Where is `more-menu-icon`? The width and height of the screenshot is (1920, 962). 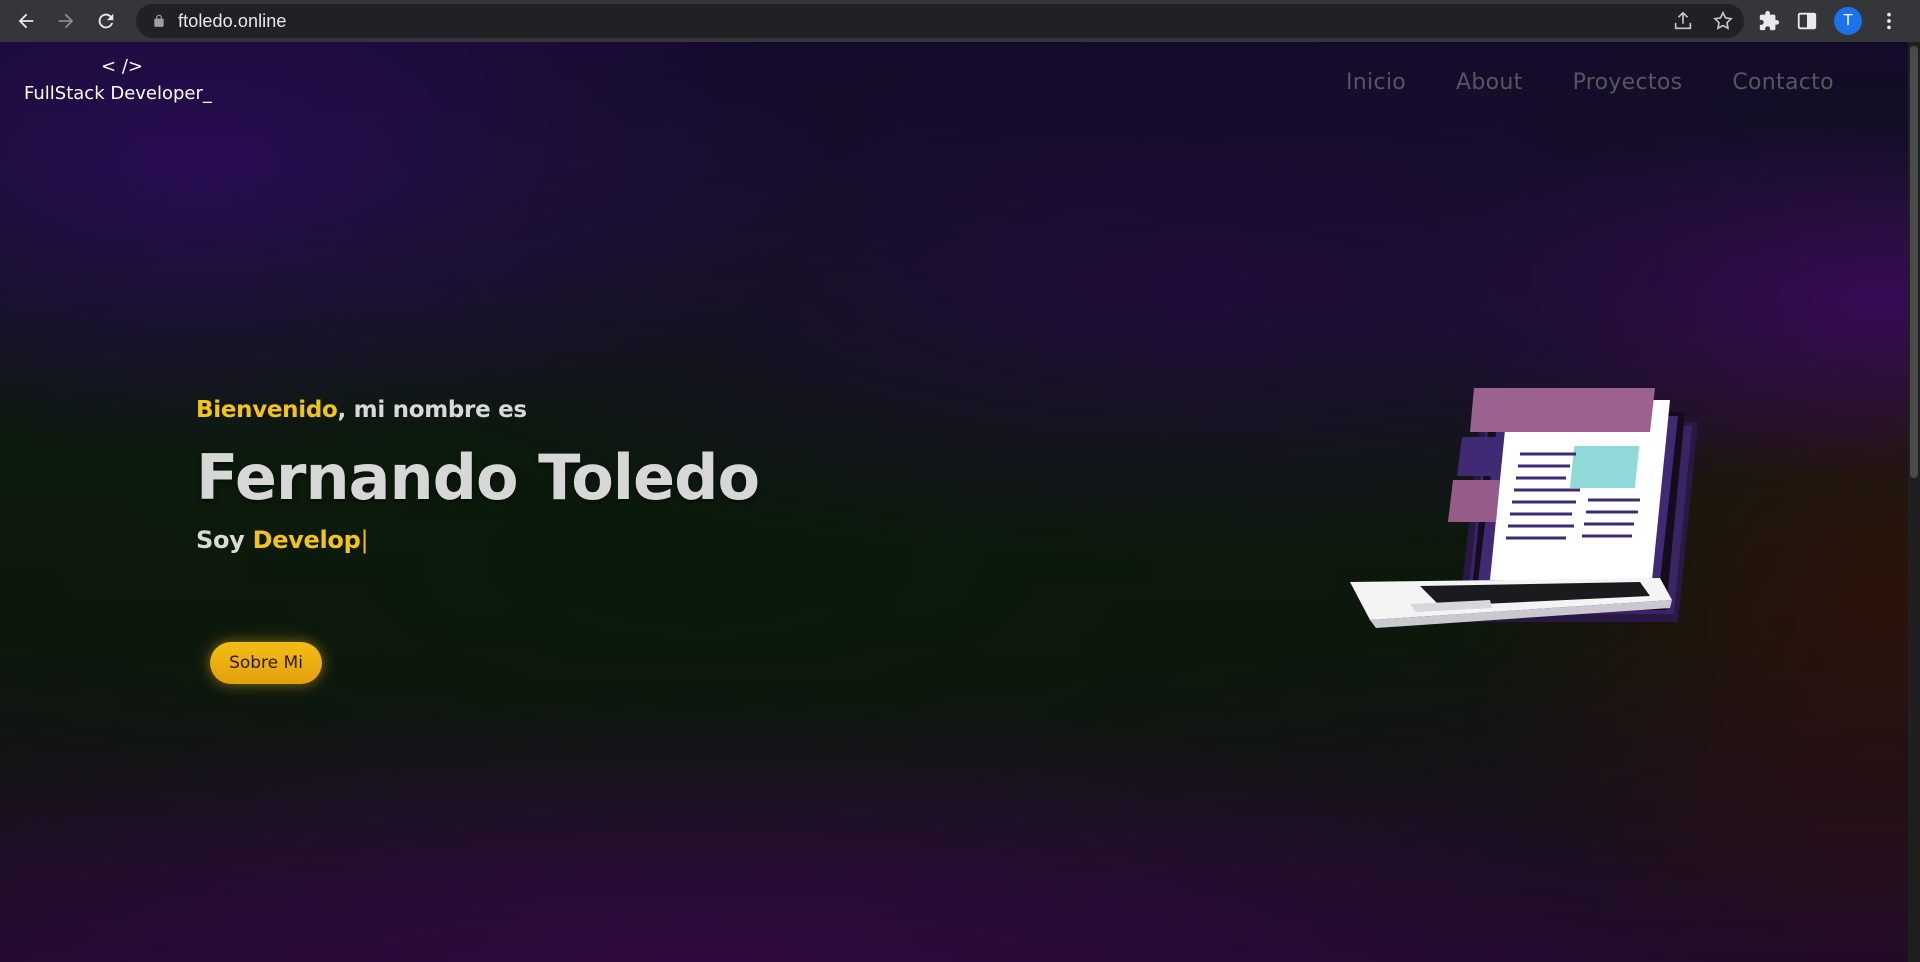
more-menu-icon is located at coordinates (1889, 21).